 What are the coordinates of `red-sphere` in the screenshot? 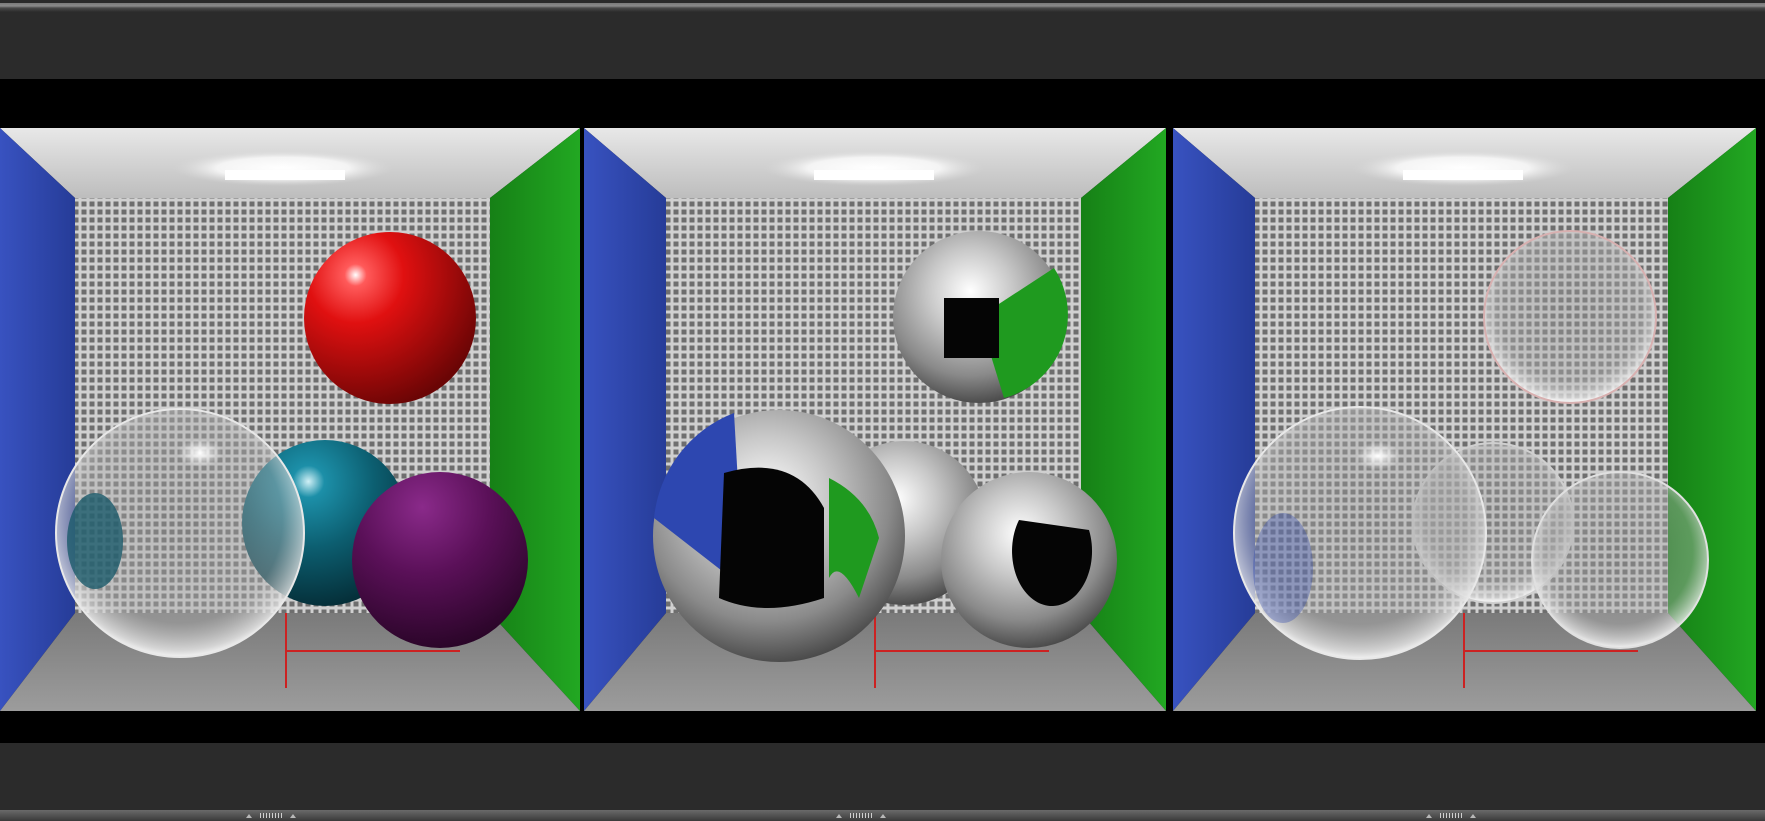 It's located at (390, 318).